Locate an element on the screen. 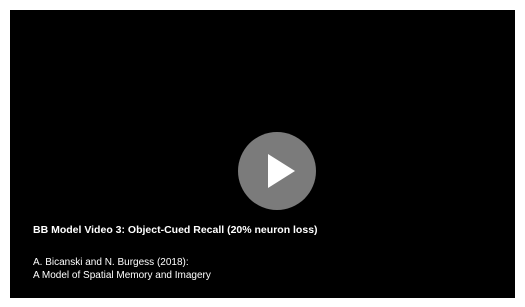  citation-authors: A. Bicanski and N. Burgess (2018): is located at coordinates (111, 262).